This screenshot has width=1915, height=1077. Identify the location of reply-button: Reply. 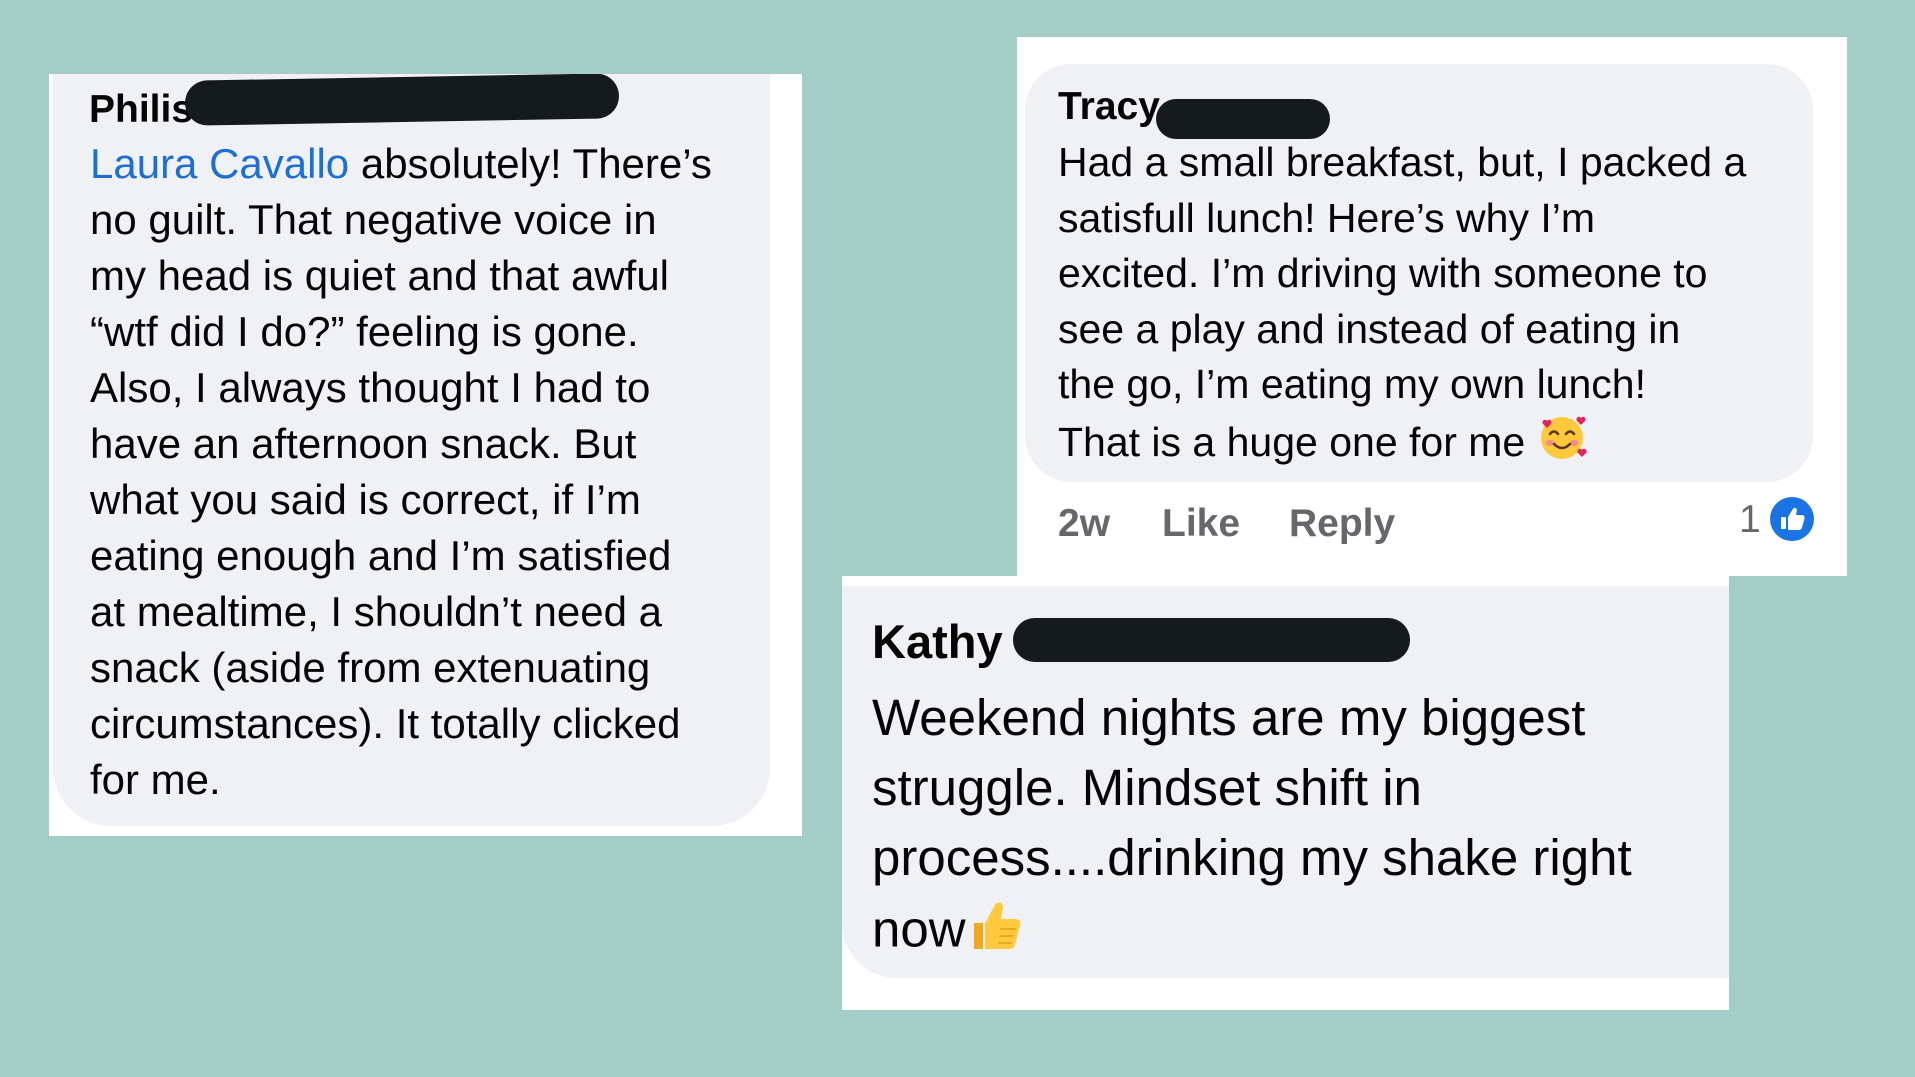
(1342, 524).